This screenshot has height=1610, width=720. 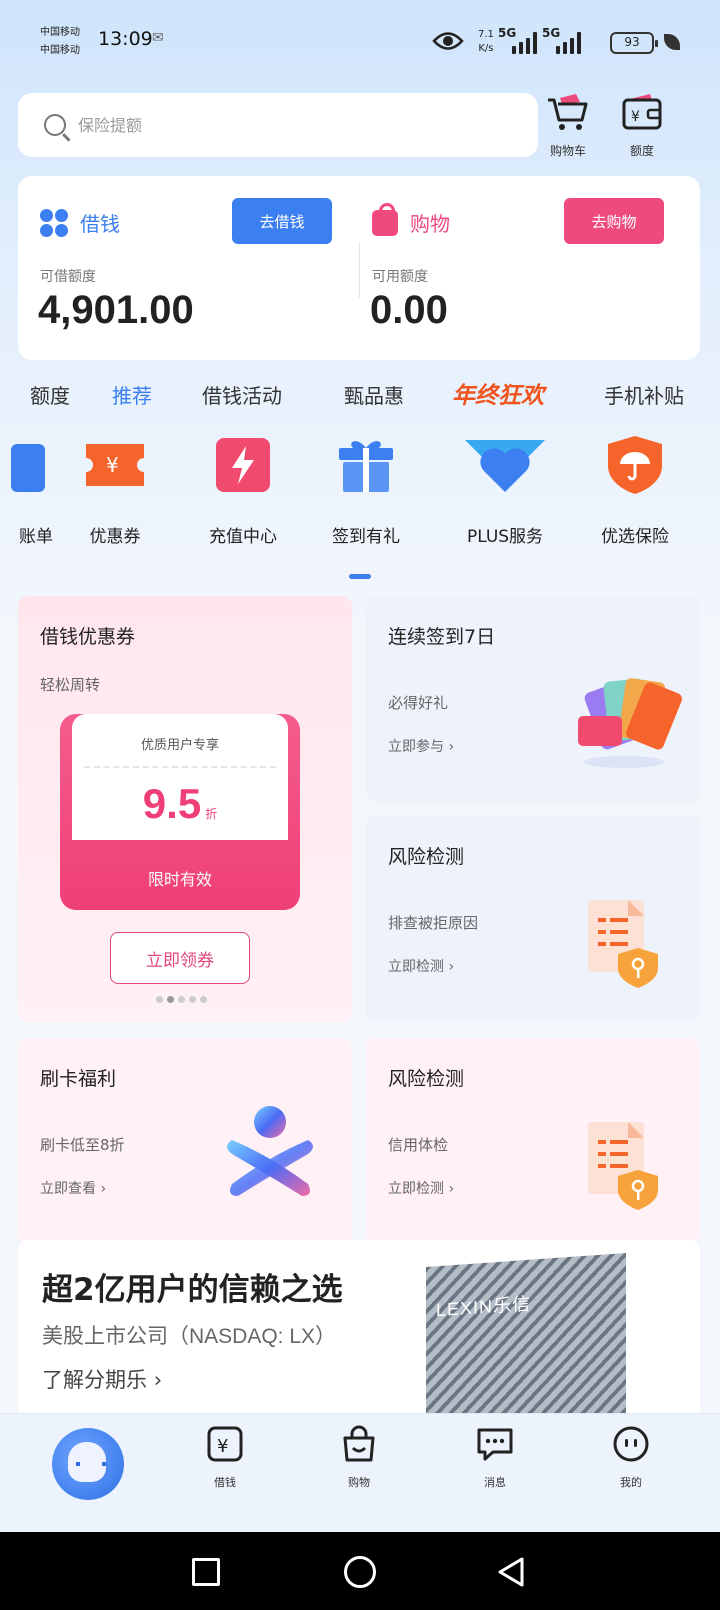 What do you see at coordinates (672, 42) in the screenshot?
I see `power-saving-leaf-icon` at bounding box center [672, 42].